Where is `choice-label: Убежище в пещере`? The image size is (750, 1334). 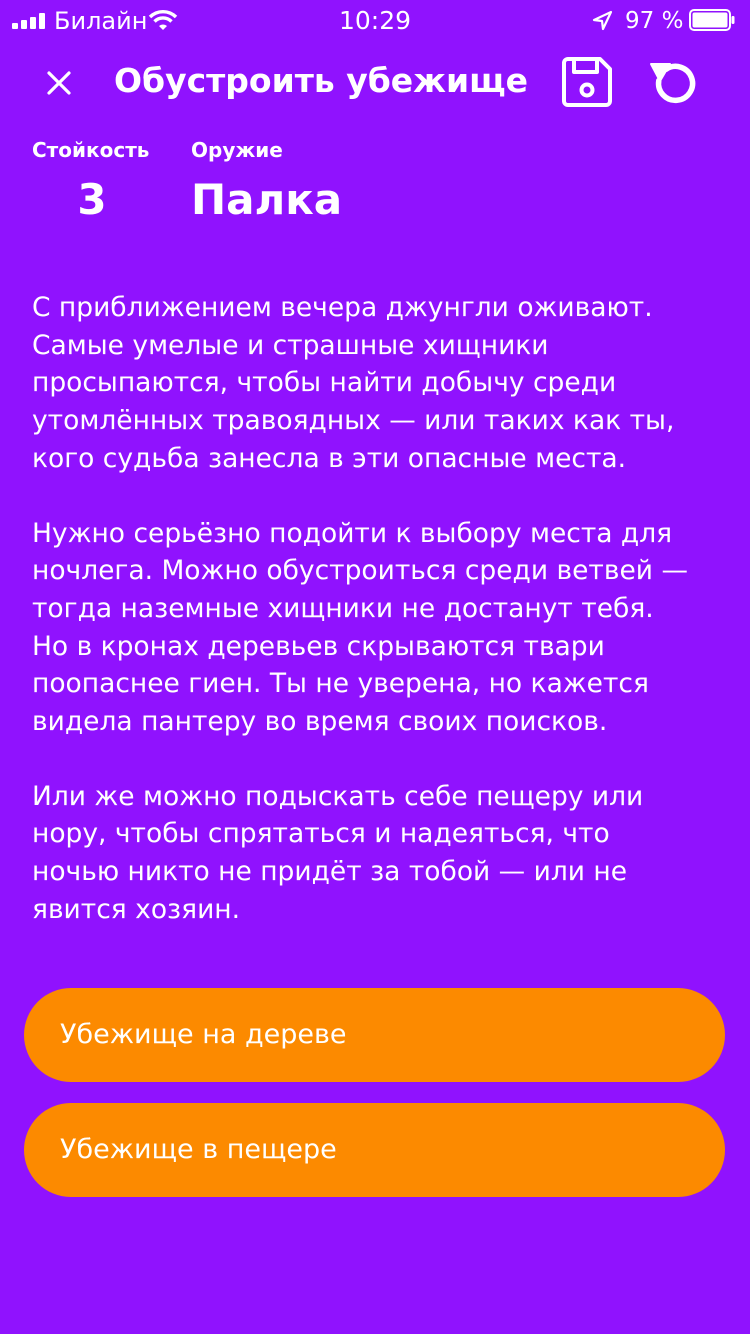 choice-label: Убежище в пещере is located at coordinates (198, 1149).